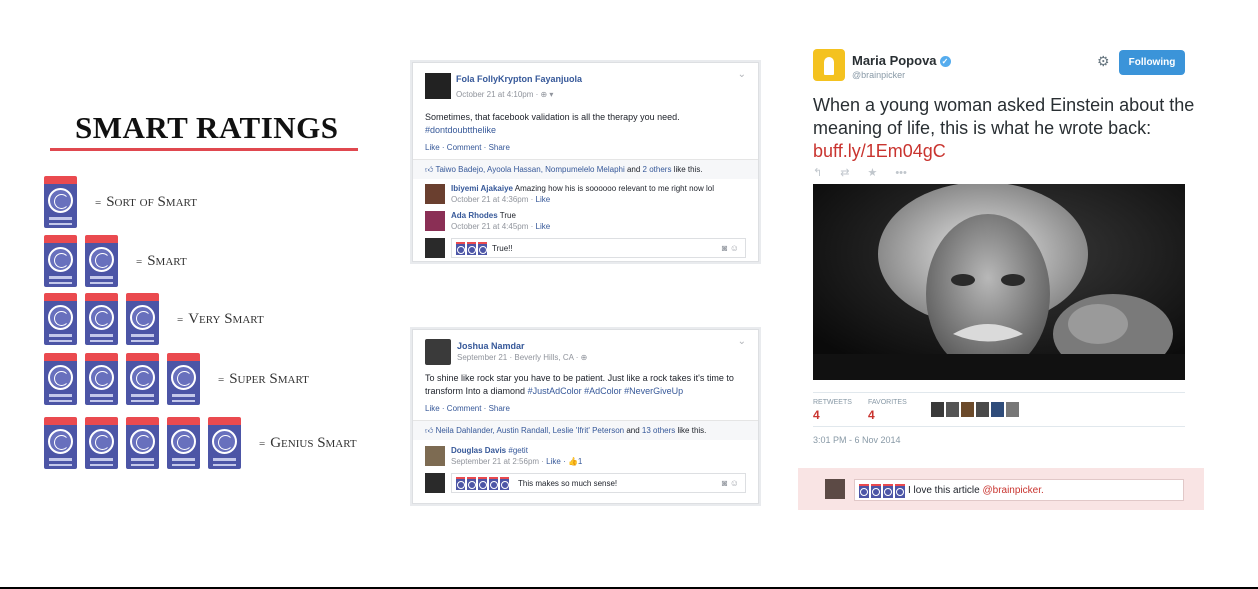 Image resolution: width=1258 pixels, height=589 pixels. I want to click on comment-time: October 21 at 4:45pm ·, so click(493, 226).